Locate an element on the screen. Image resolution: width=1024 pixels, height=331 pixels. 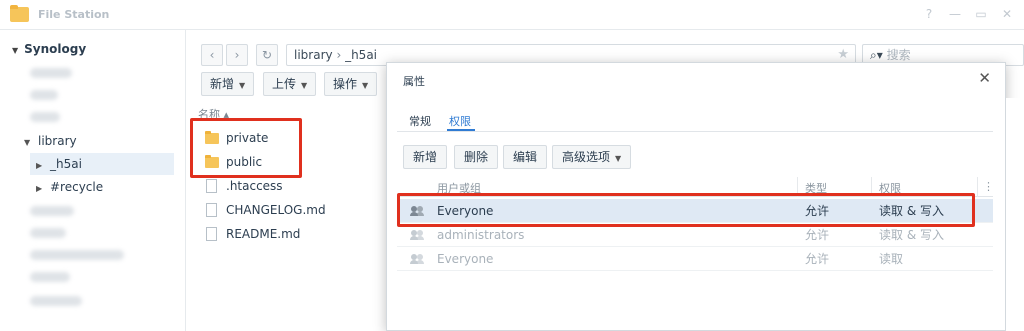
add-permission-button: 新增 is located at coordinates (425, 157).